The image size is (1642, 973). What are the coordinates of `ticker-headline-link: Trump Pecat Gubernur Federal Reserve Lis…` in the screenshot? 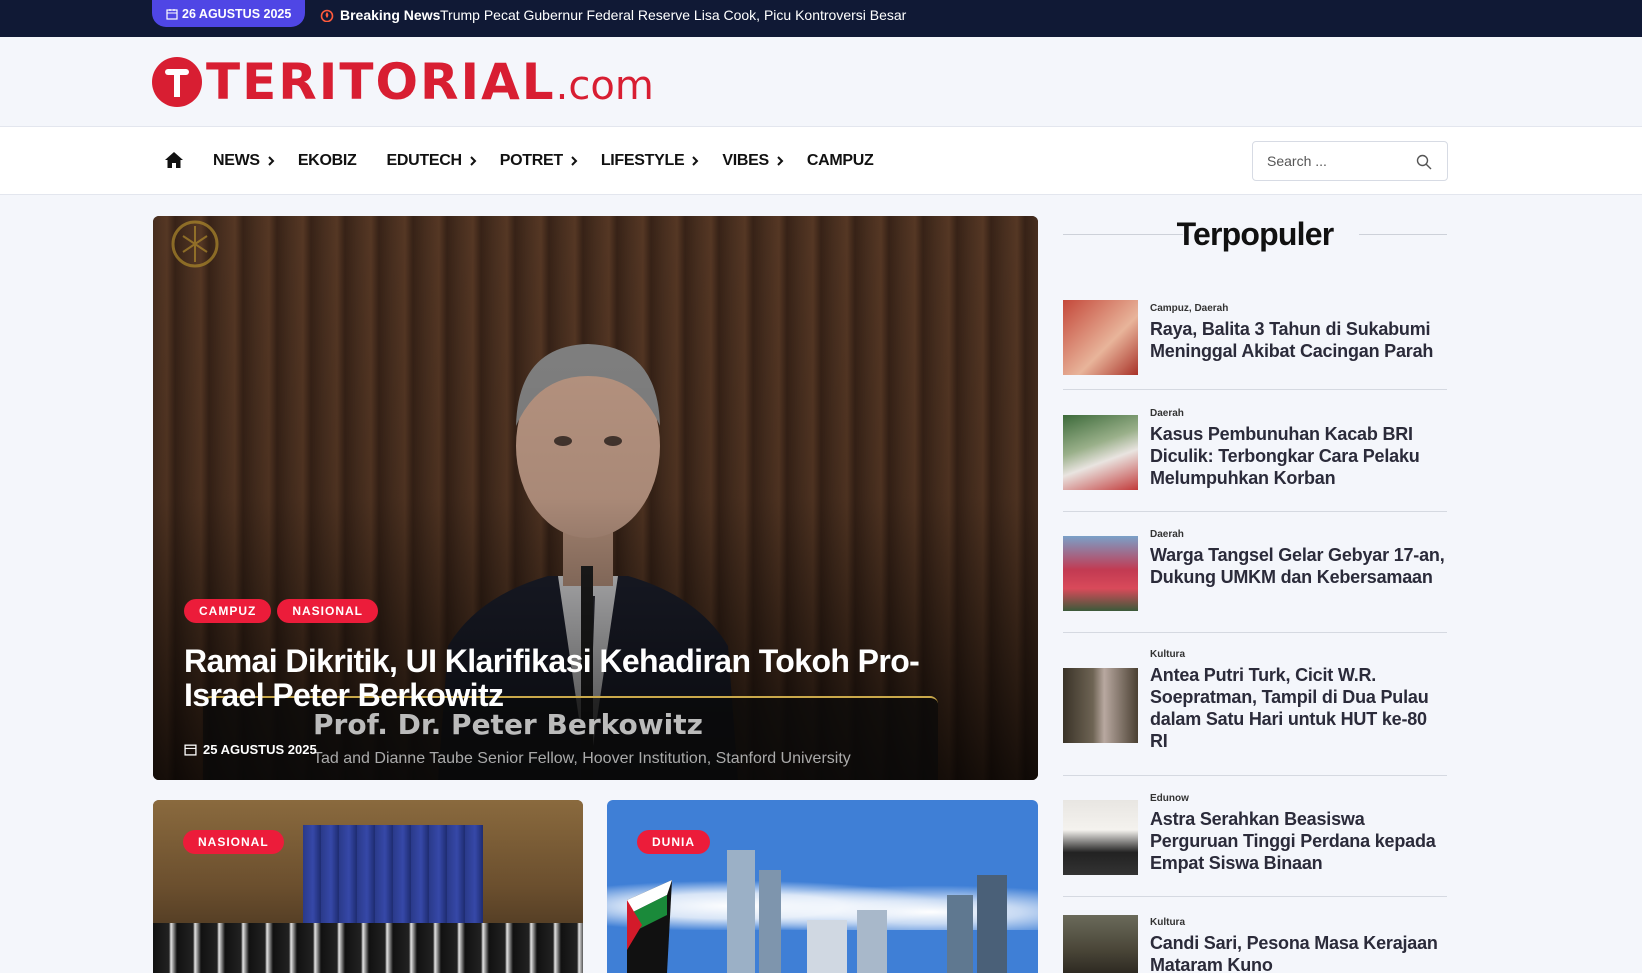 It's located at (673, 15).